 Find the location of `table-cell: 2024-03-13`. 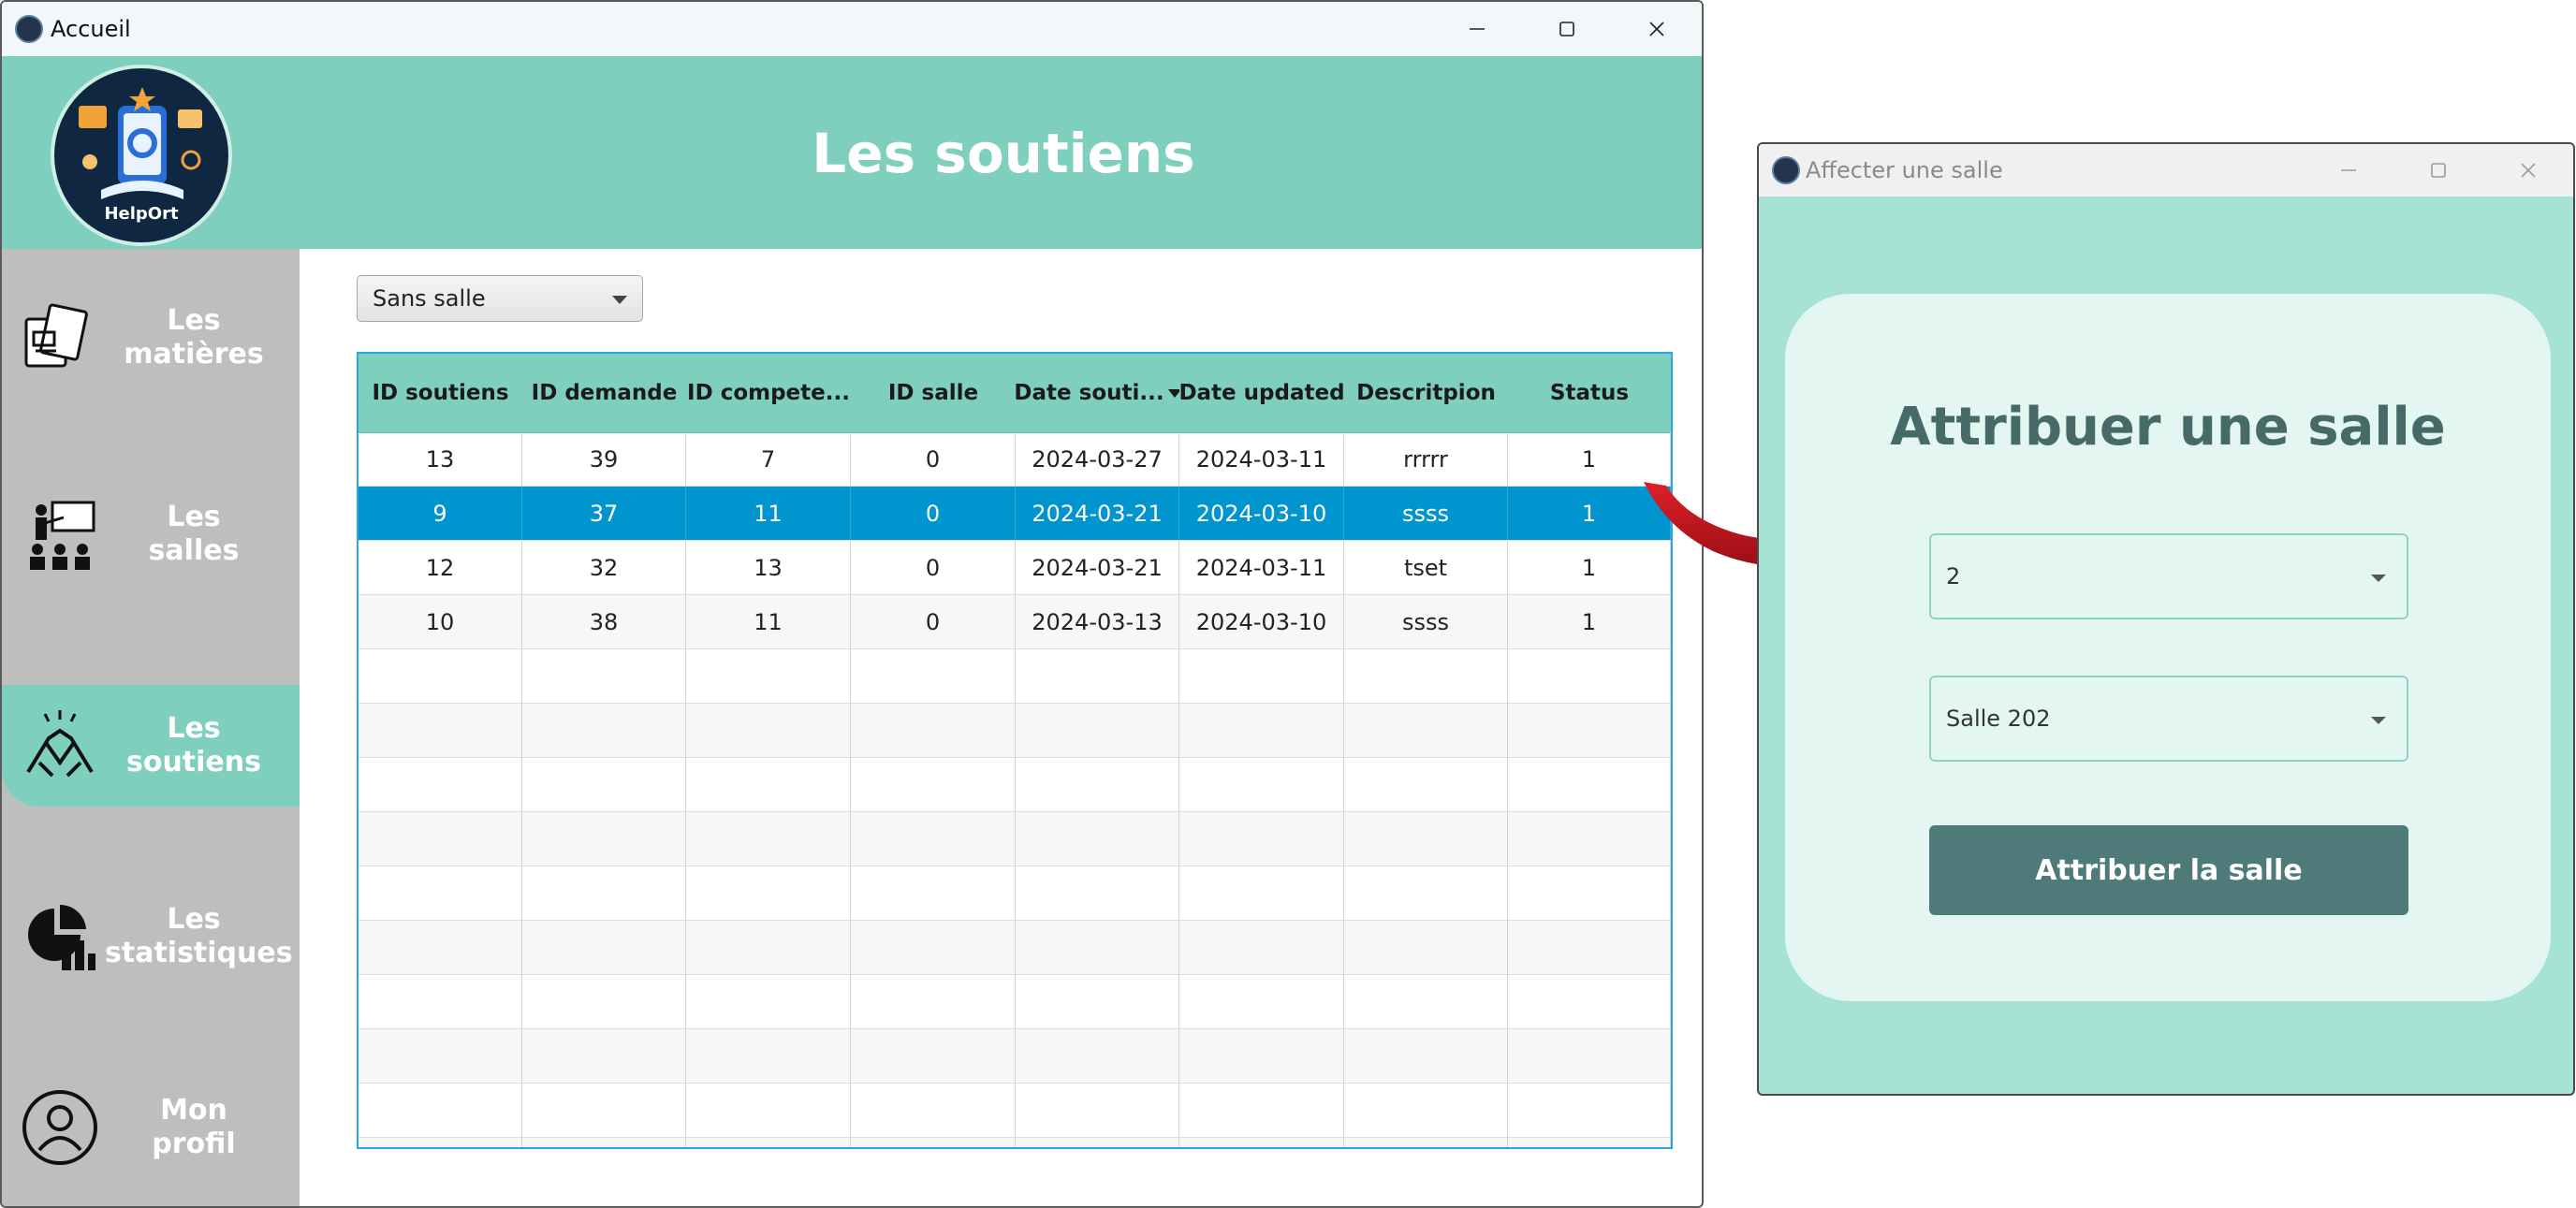

table-cell: 2024-03-13 is located at coordinates (1097, 621).